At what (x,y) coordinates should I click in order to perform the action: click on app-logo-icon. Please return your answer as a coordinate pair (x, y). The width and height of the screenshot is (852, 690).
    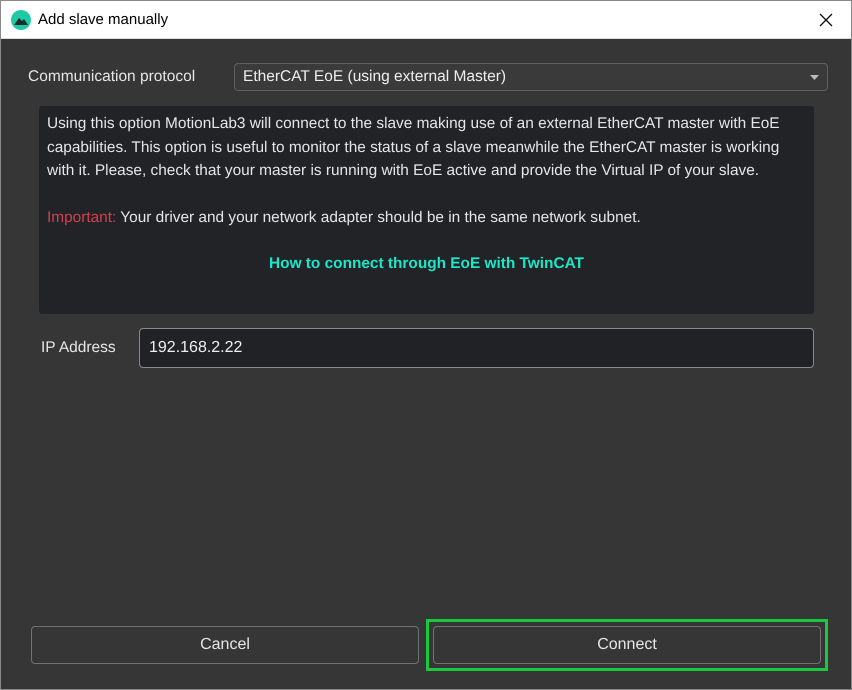
    Looking at the image, I should click on (21, 20).